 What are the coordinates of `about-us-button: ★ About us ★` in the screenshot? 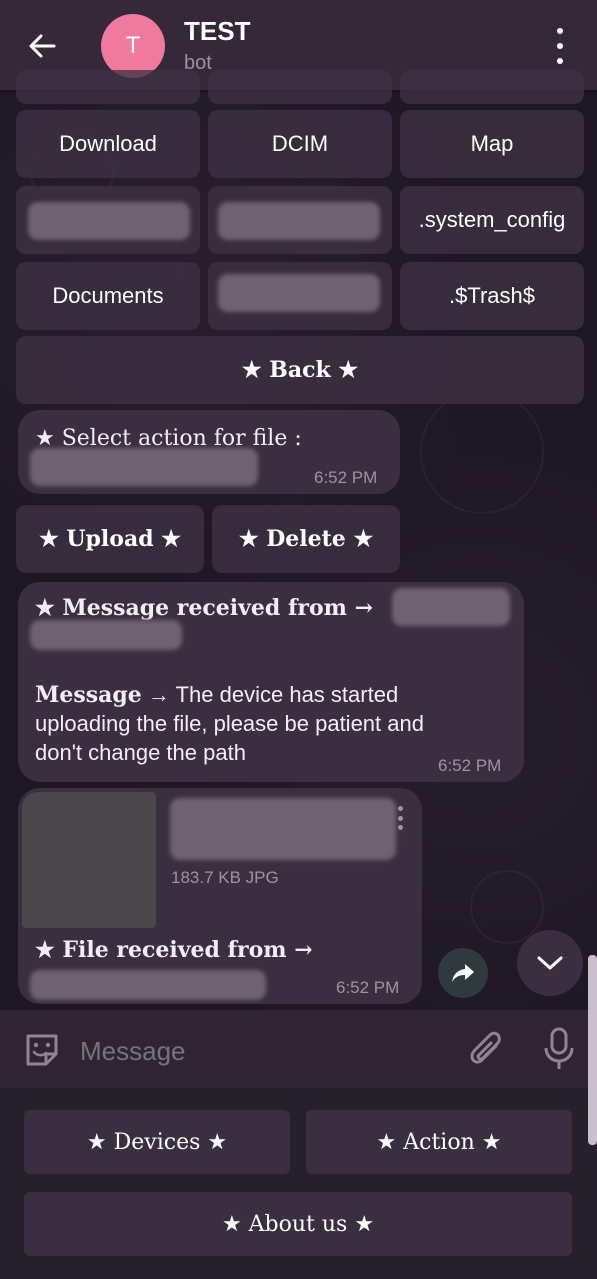 It's located at (298, 1224).